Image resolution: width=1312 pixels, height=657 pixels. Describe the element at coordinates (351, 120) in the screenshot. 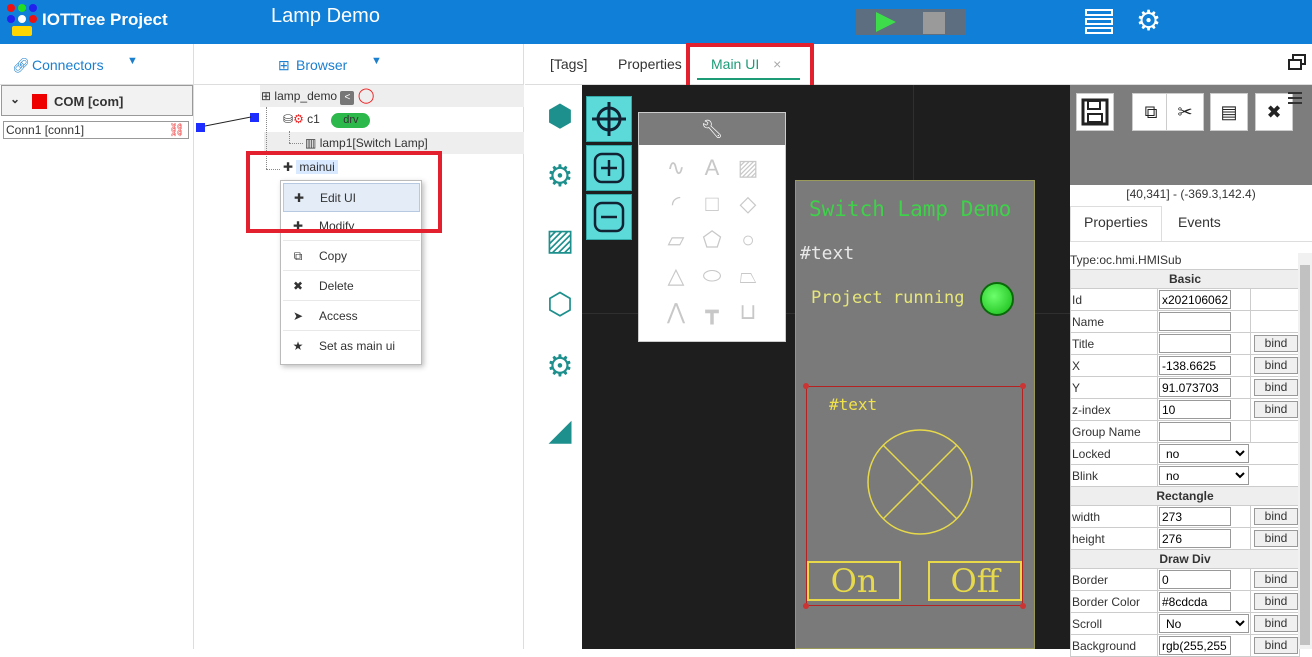

I see `driver-badge: drv` at that location.